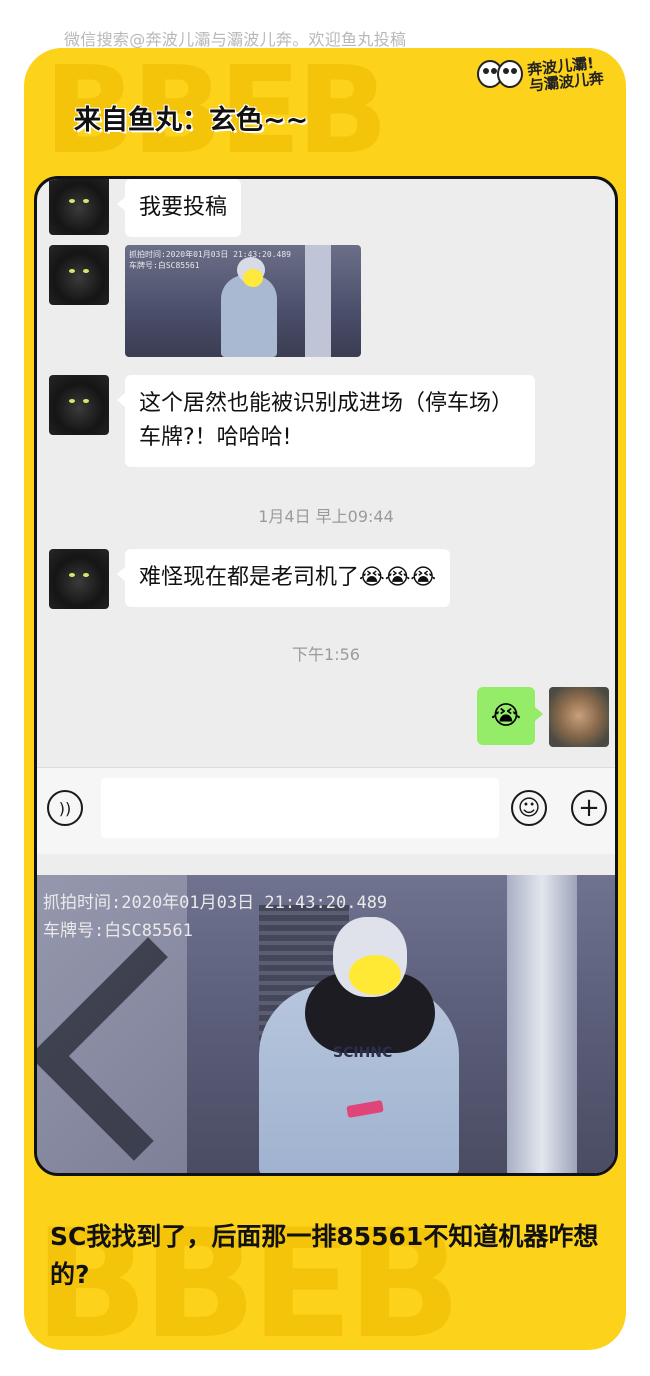 The image size is (650, 1376). What do you see at coordinates (179, 208) in the screenshot?
I see `message-bubble: 我要投稿` at bounding box center [179, 208].